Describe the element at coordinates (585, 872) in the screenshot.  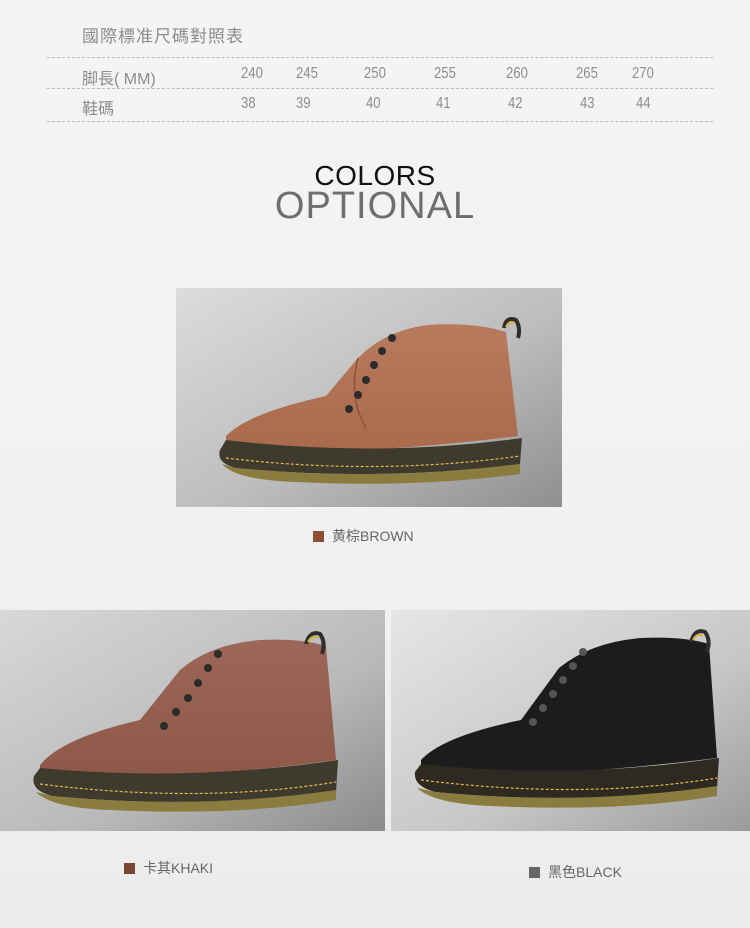
I see `variant-name: 黑色BLACK` at that location.